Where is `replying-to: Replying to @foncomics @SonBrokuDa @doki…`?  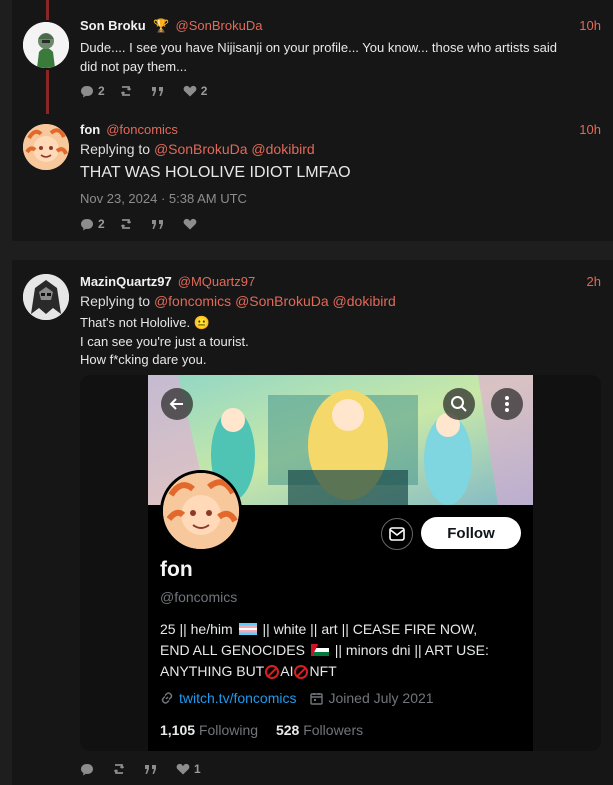
replying-to: Replying to @foncomics @SonBrokuDa @doki… is located at coordinates (238, 301).